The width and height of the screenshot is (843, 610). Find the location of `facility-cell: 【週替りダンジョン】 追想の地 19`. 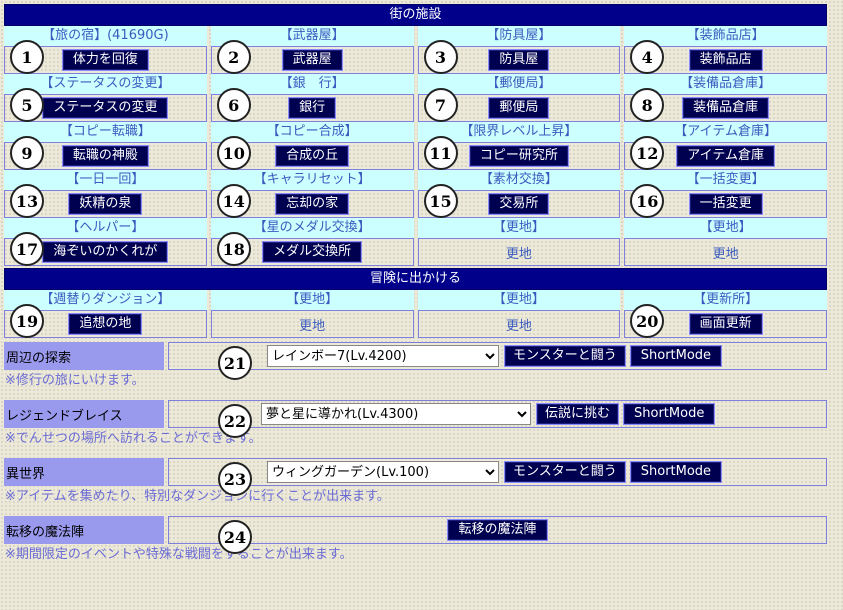

facility-cell: 【週替りダンジョン】 追想の地 19 is located at coordinates (105, 314).